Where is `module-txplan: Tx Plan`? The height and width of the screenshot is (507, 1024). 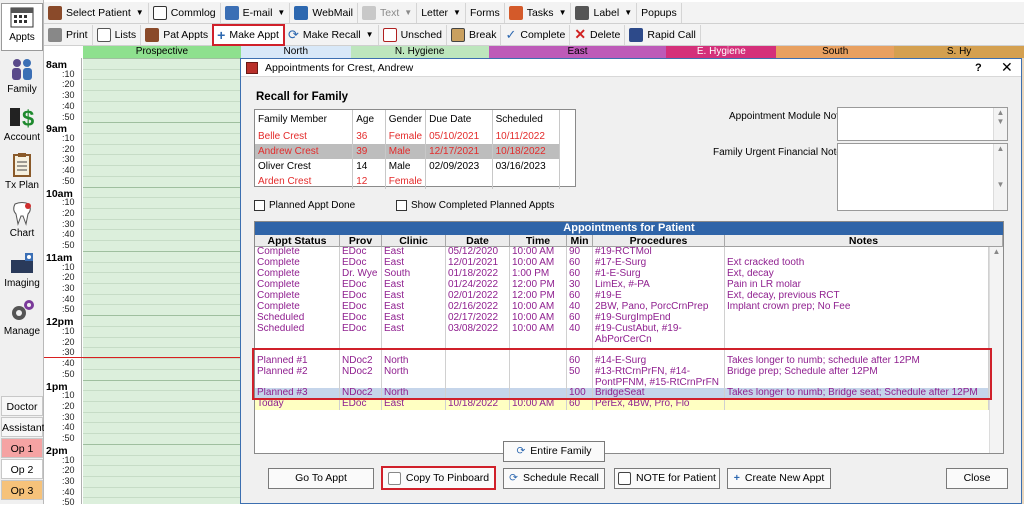
module-txplan: Tx Plan is located at coordinates (22, 174).